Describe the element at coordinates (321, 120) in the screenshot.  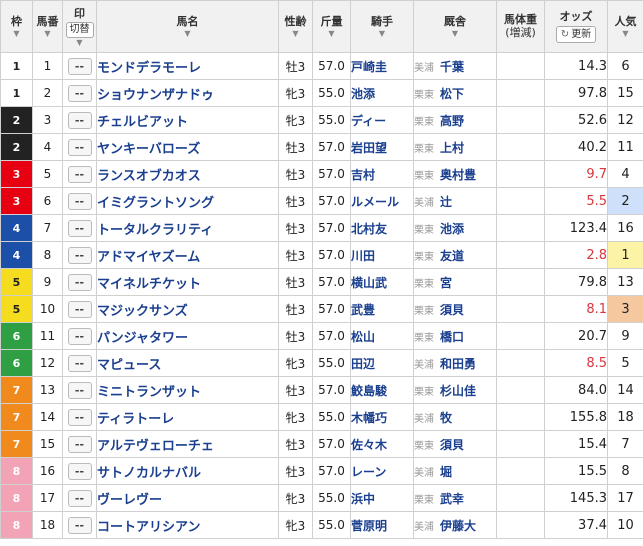
I see `table-row: 2 3 -- チェルビアット 牝3 55.0 ディー 栗東 高野 52.6 12` at that location.